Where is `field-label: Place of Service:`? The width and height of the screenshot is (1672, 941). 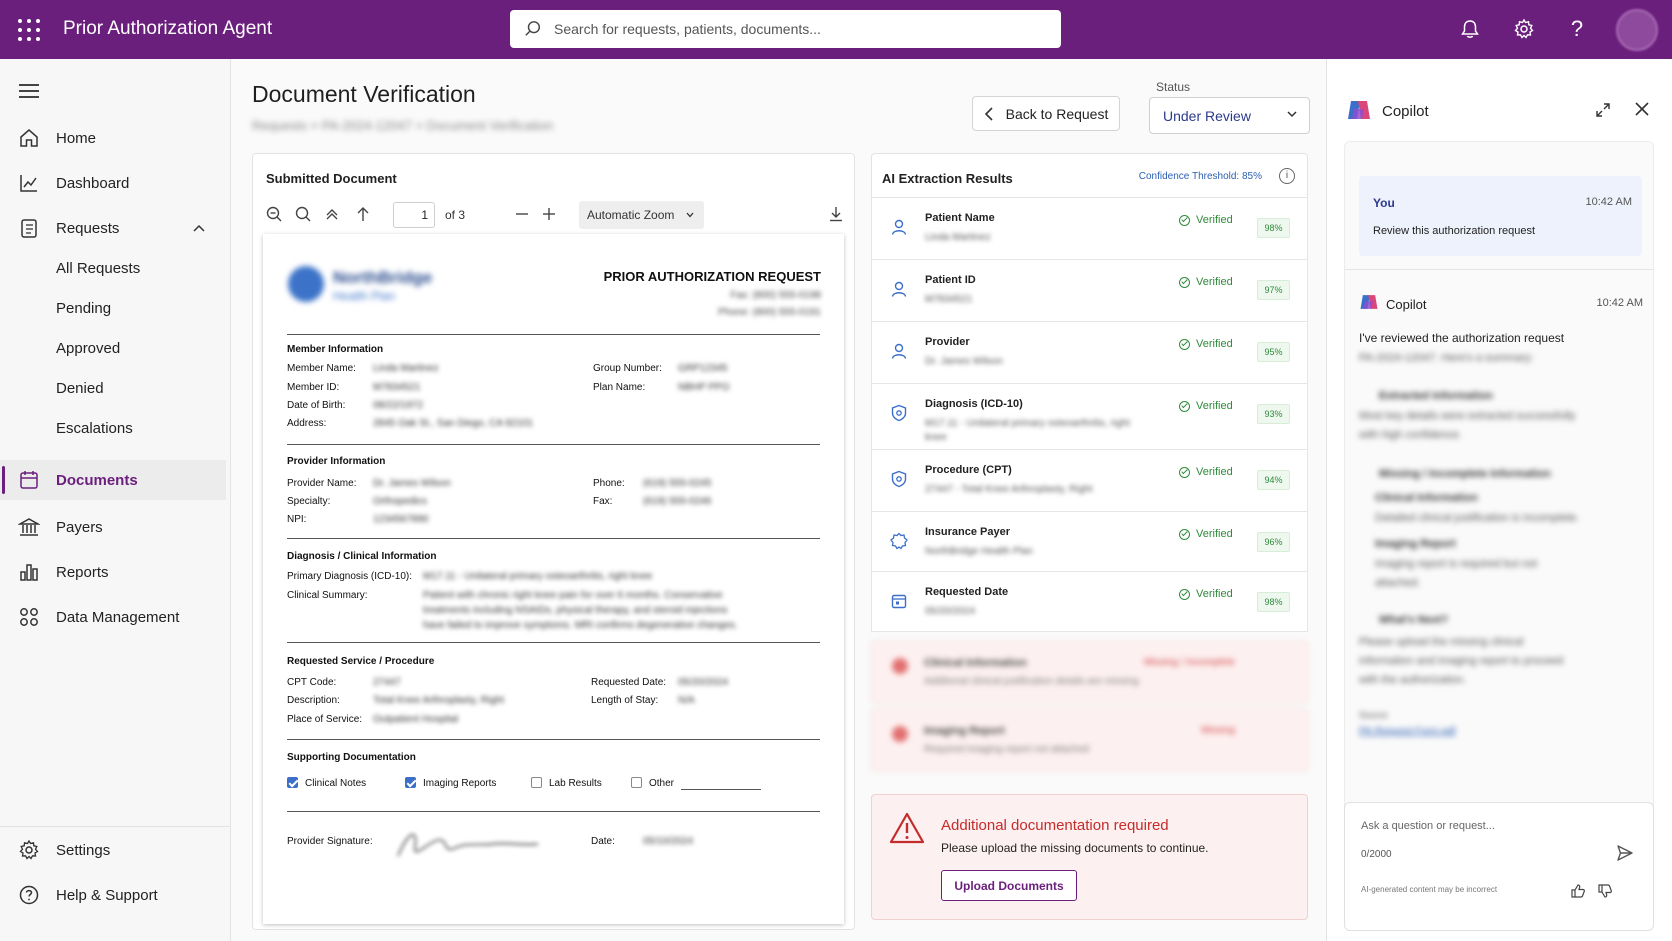 field-label: Place of Service: is located at coordinates (325, 719).